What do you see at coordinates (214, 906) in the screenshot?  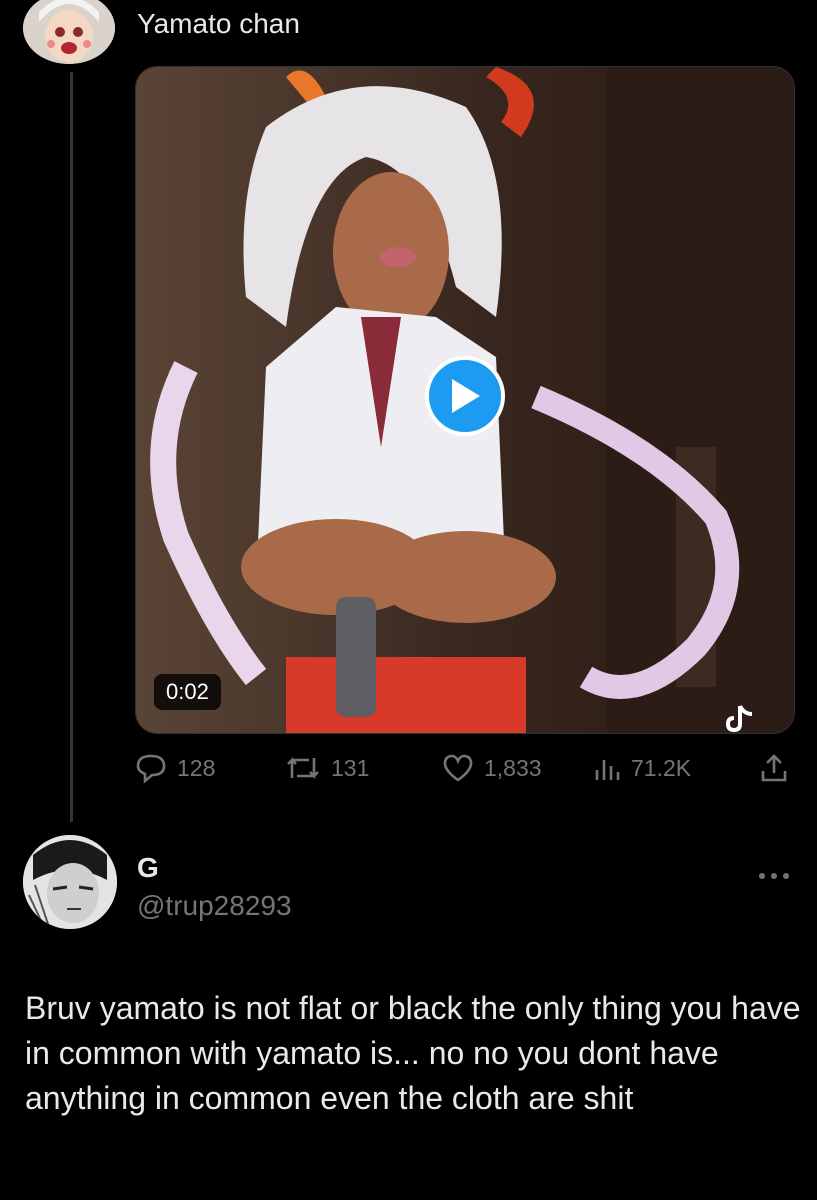 I see `reply-author-handle: @trup28293` at bounding box center [214, 906].